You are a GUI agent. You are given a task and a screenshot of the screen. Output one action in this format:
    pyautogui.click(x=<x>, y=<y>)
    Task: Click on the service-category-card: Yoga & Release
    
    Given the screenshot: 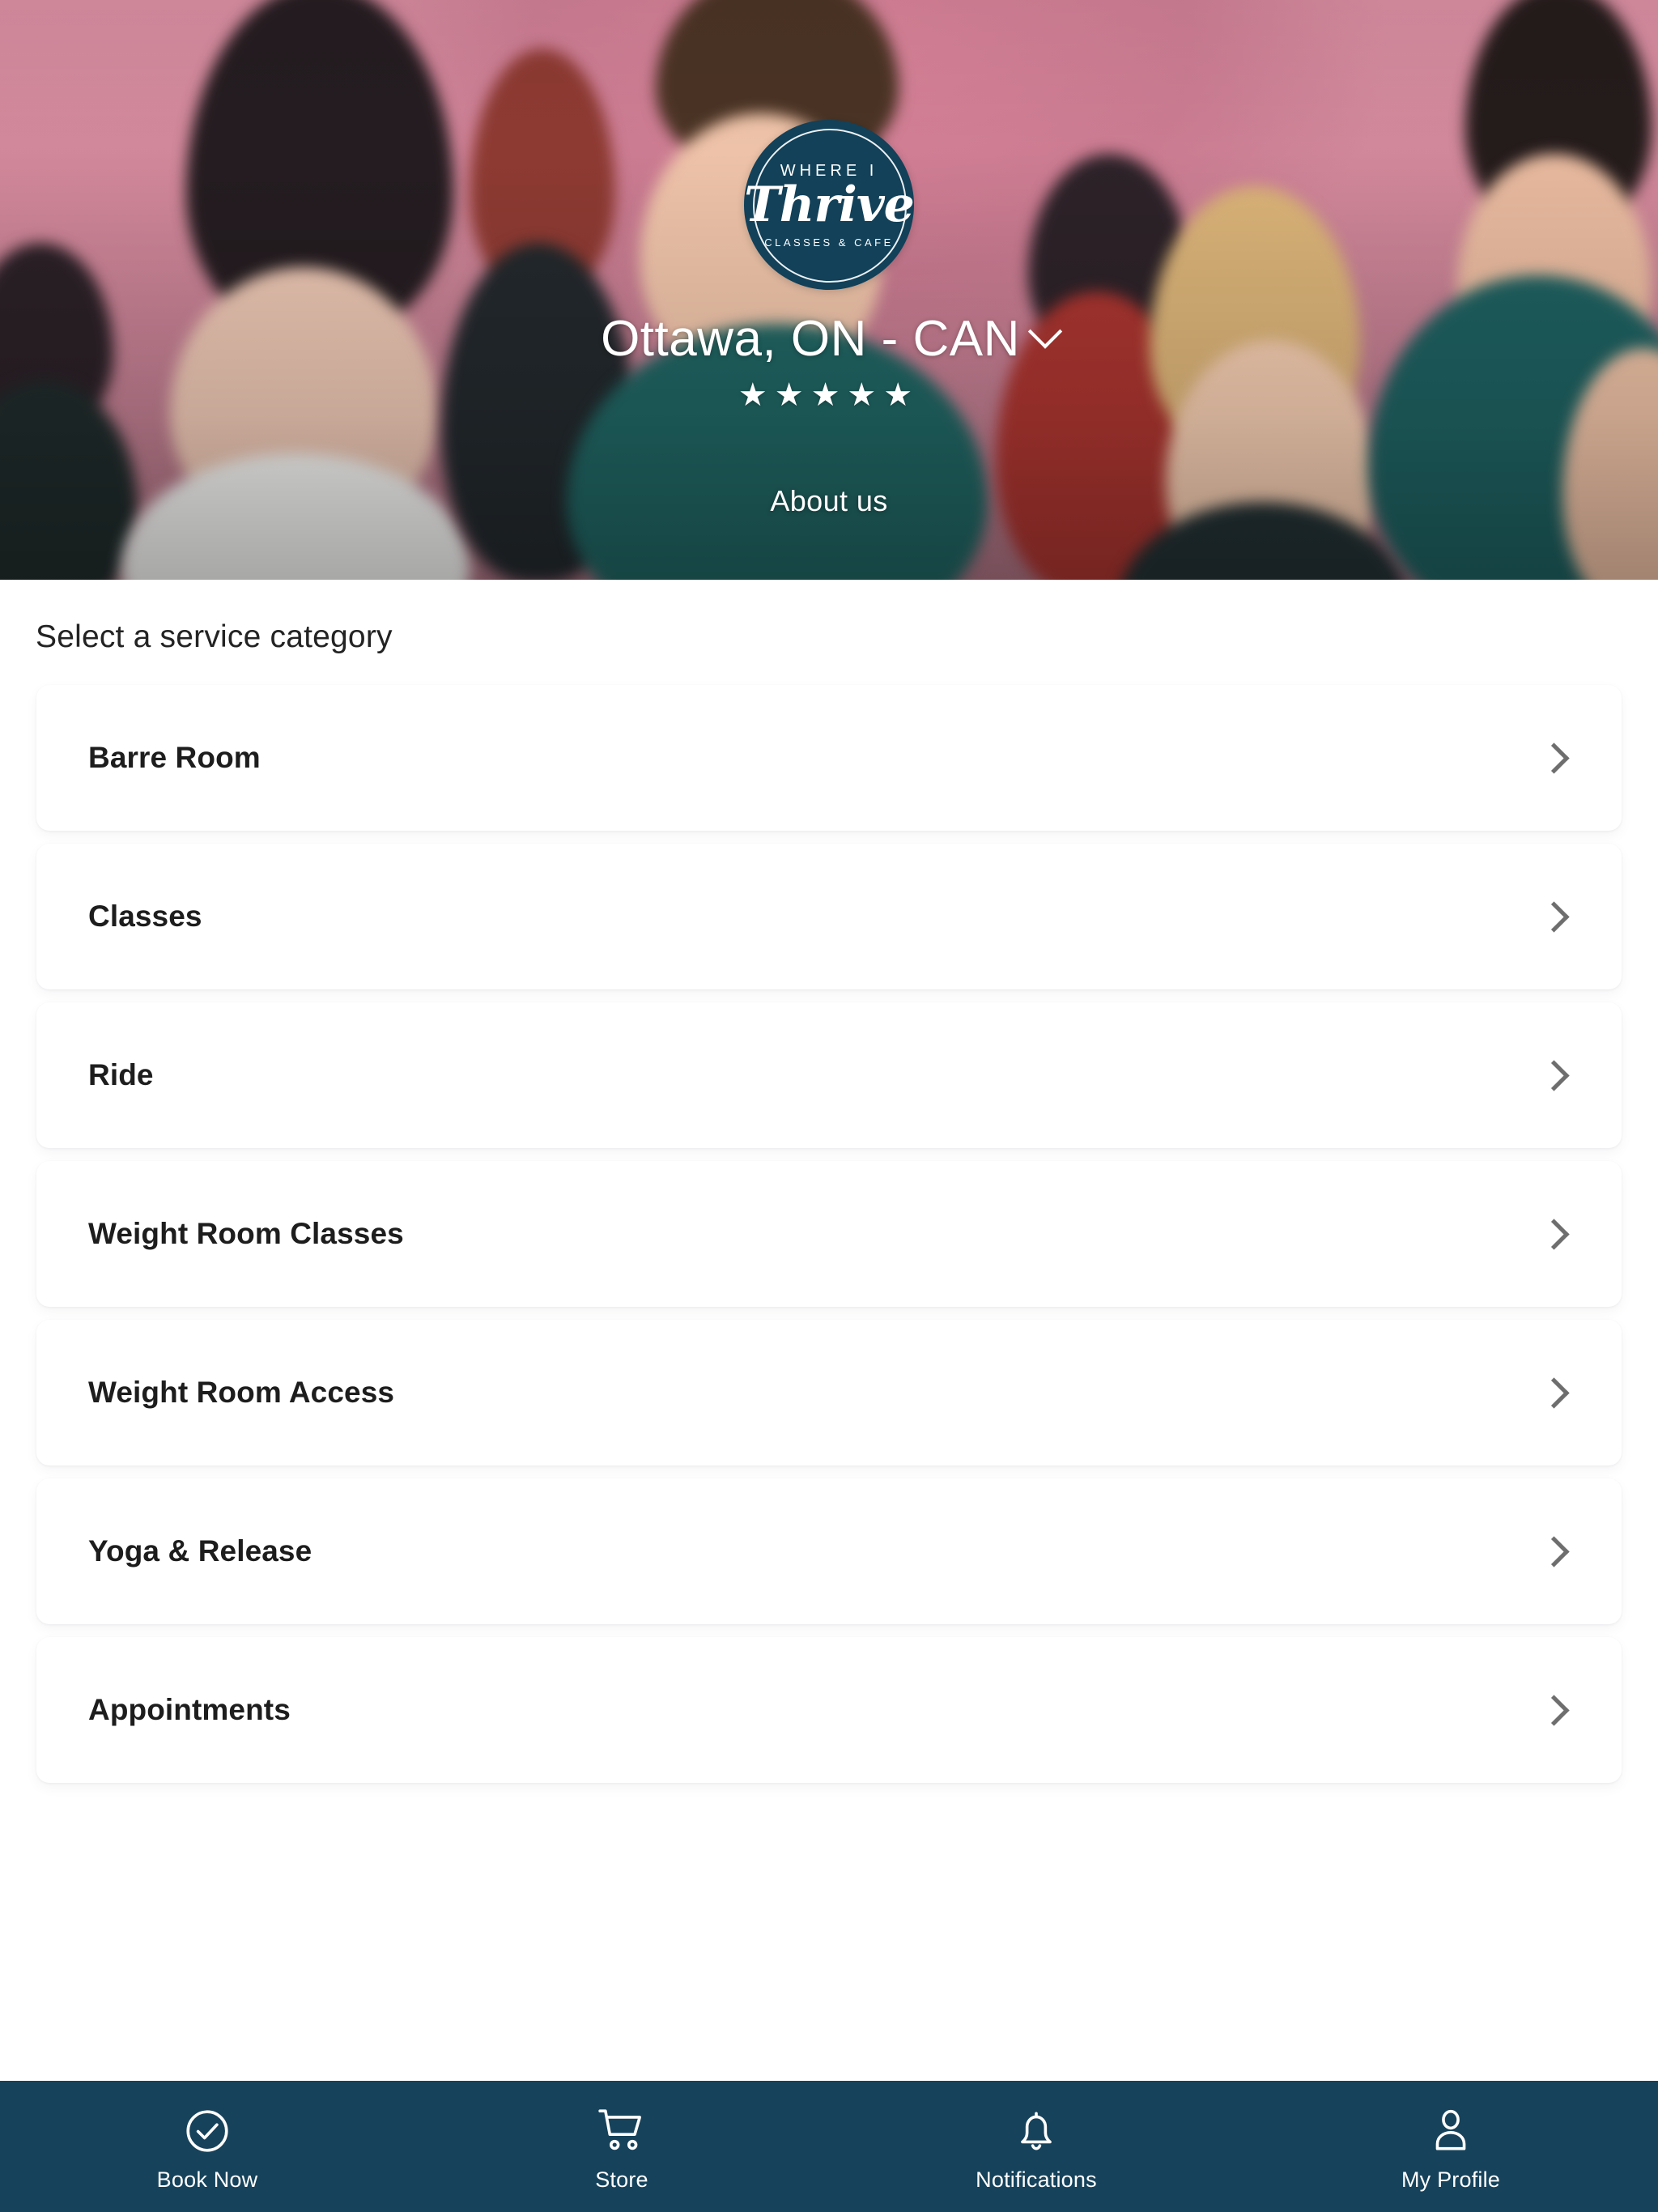 What is the action you would take?
    pyautogui.click(x=829, y=1557)
    